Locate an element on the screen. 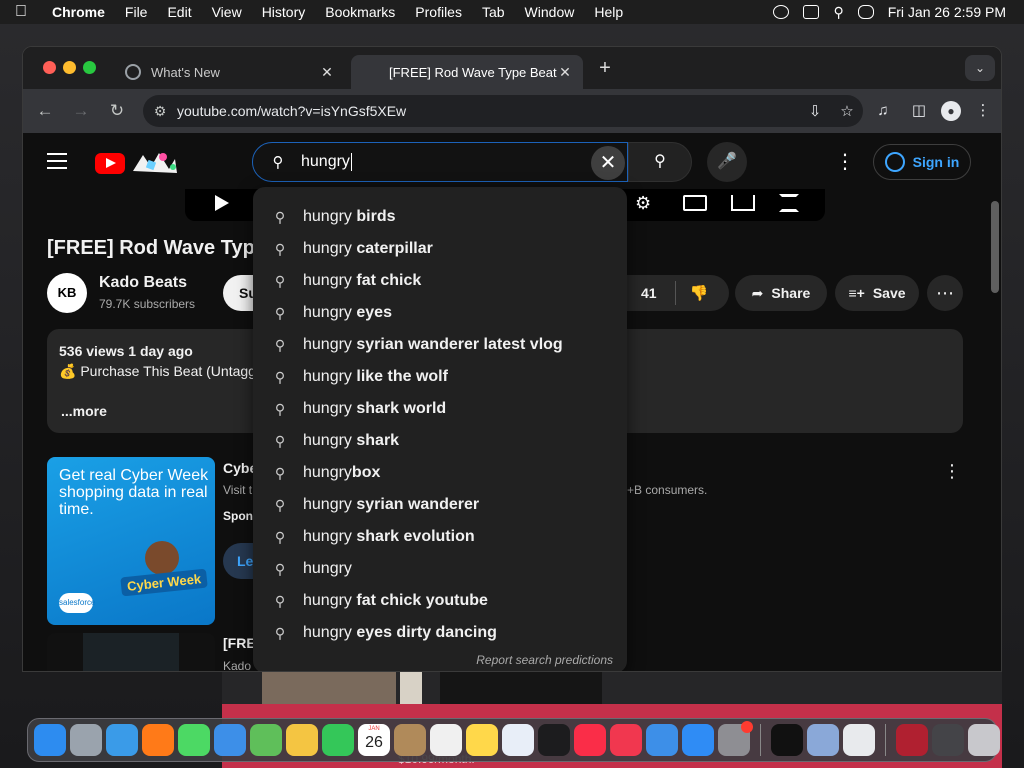 This screenshot has width=1024, height=768. sign-in-button: Sign in is located at coordinates (922, 162).